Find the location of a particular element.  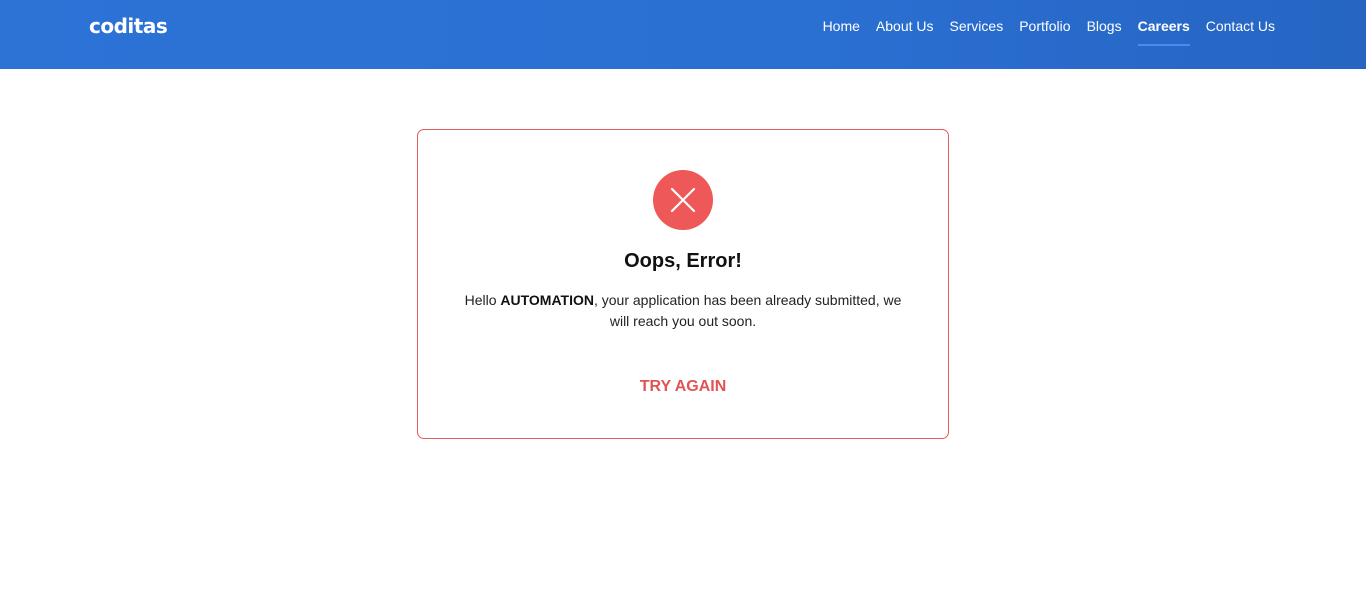

nav-blogs: Blogs is located at coordinates (1104, 26).